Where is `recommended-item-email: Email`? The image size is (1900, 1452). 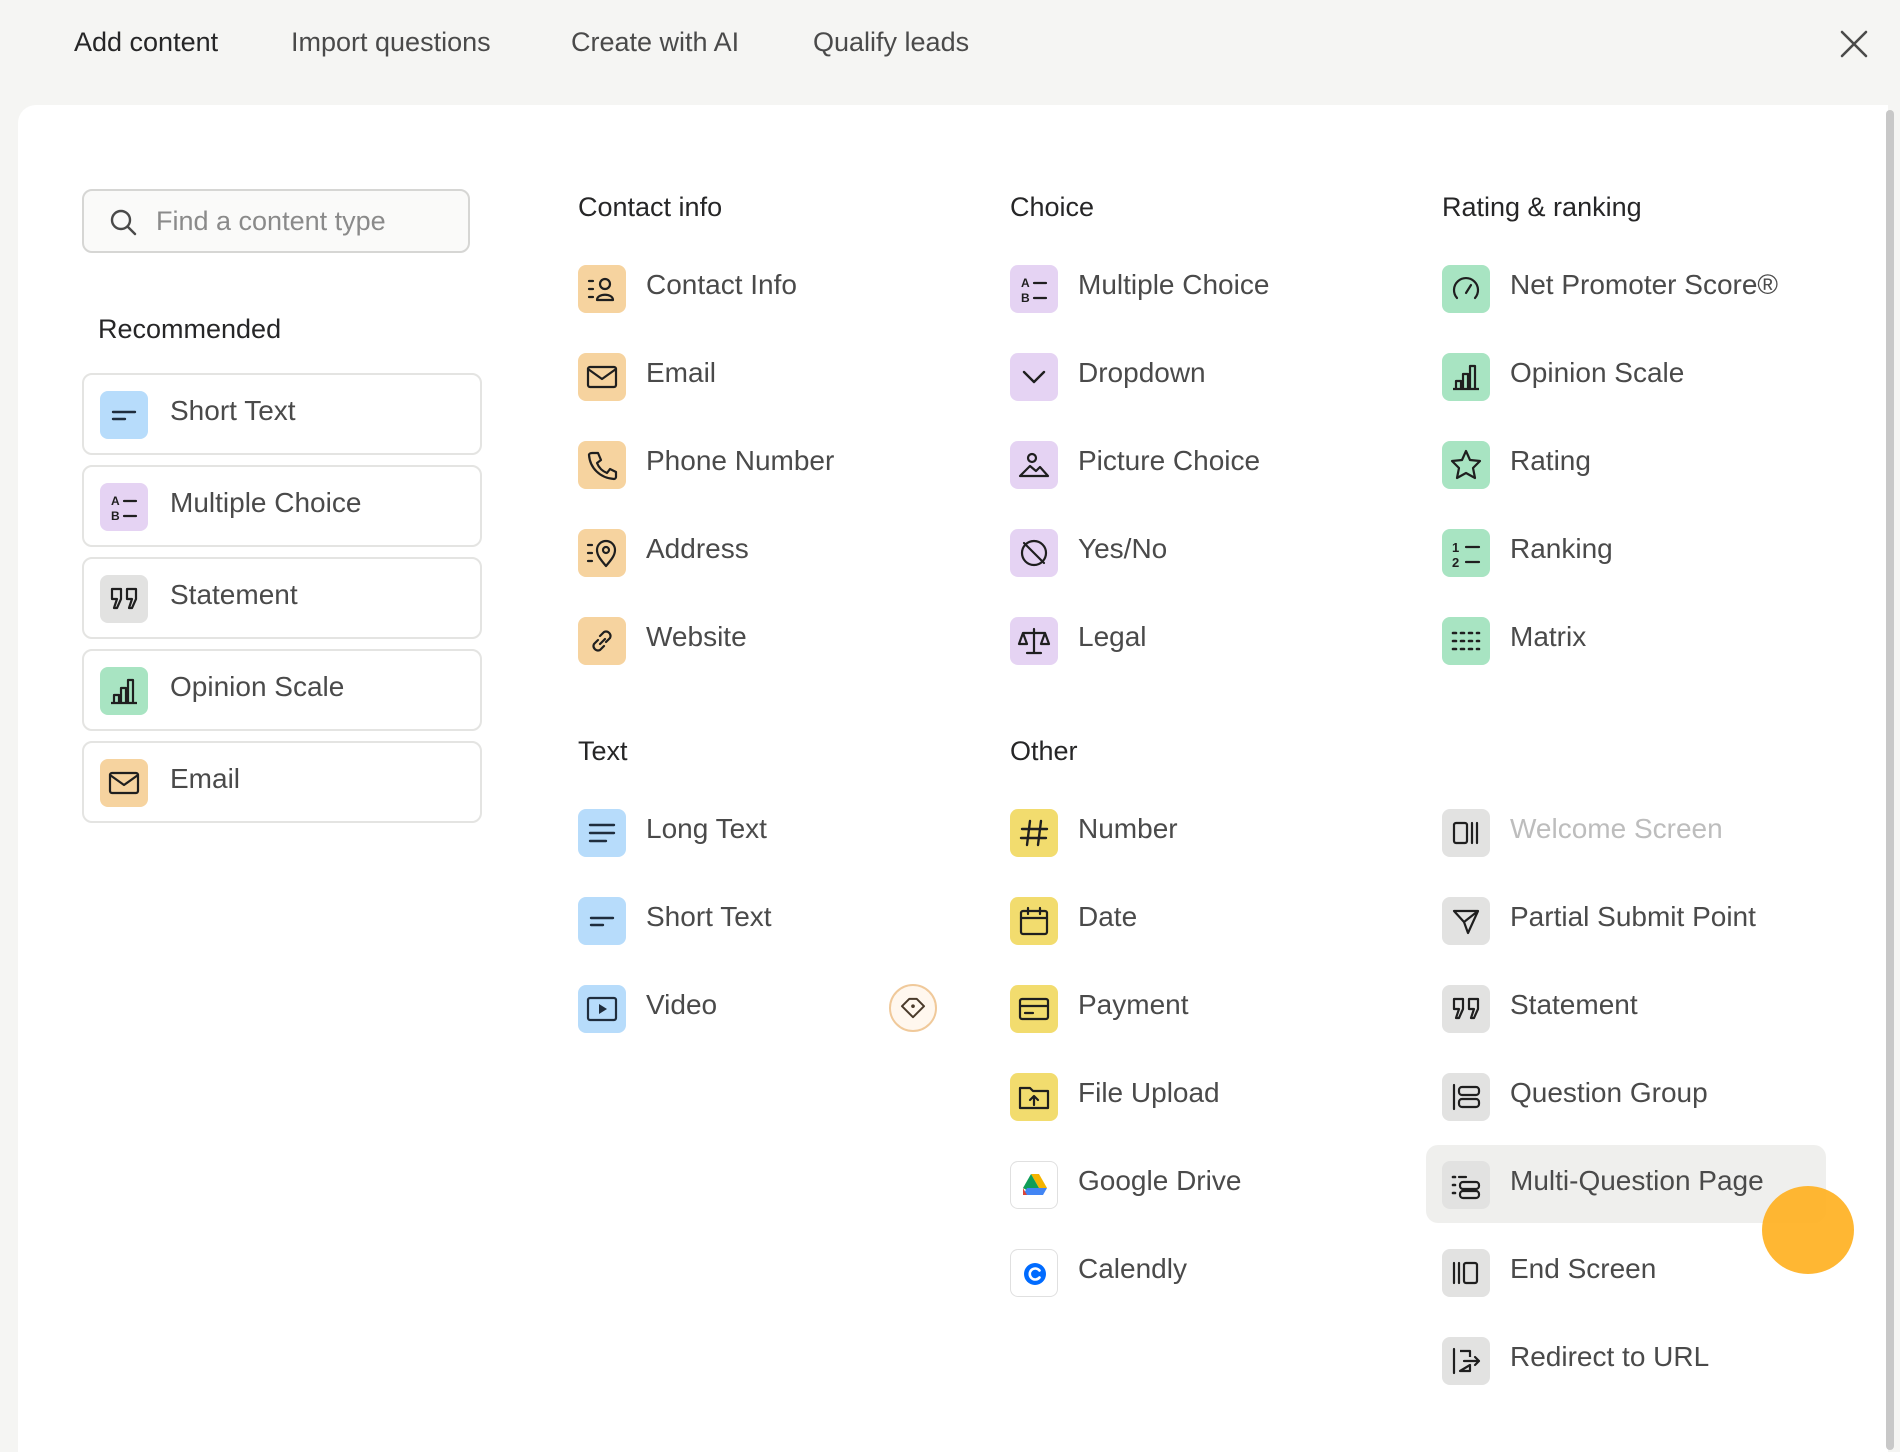
recommended-item-email: Email is located at coordinates (282, 782).